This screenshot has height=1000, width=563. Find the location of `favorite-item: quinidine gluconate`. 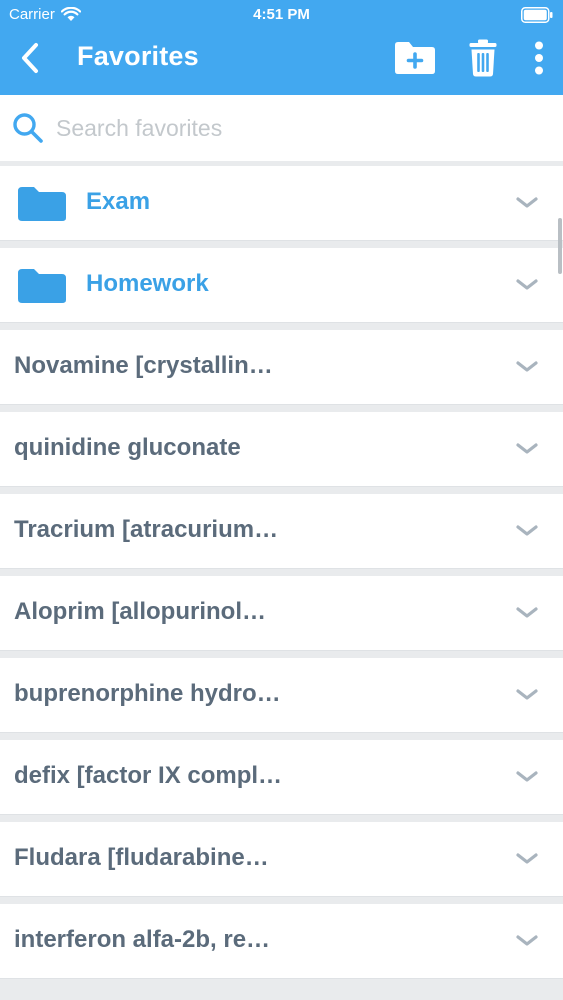

favorite-item: quinidine gluconate is located at coordinates (281, 449).